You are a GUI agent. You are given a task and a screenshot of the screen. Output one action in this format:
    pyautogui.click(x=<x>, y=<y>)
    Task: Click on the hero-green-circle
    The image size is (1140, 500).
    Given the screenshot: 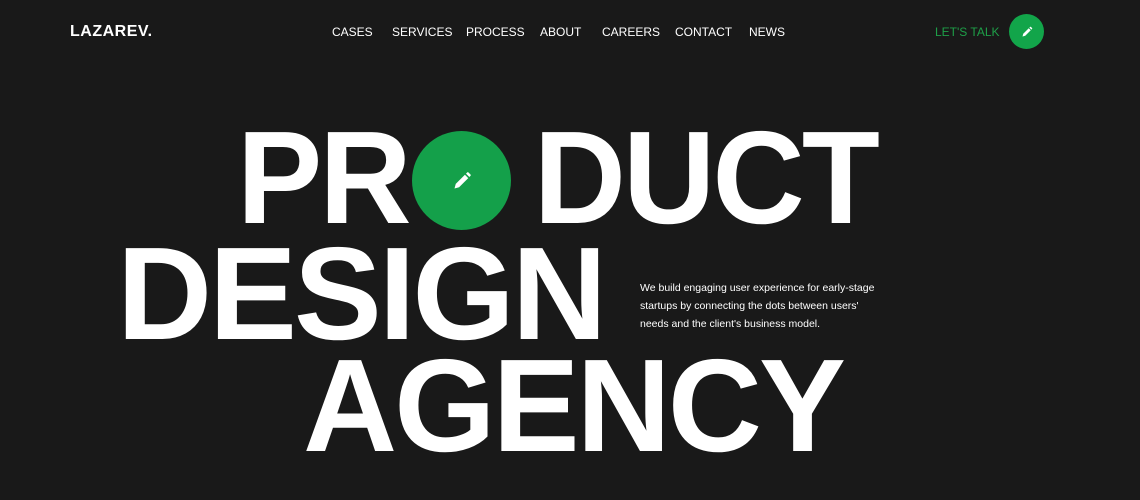 What is the action you would take?
    pyautogui.click(x=461, y=180)
    